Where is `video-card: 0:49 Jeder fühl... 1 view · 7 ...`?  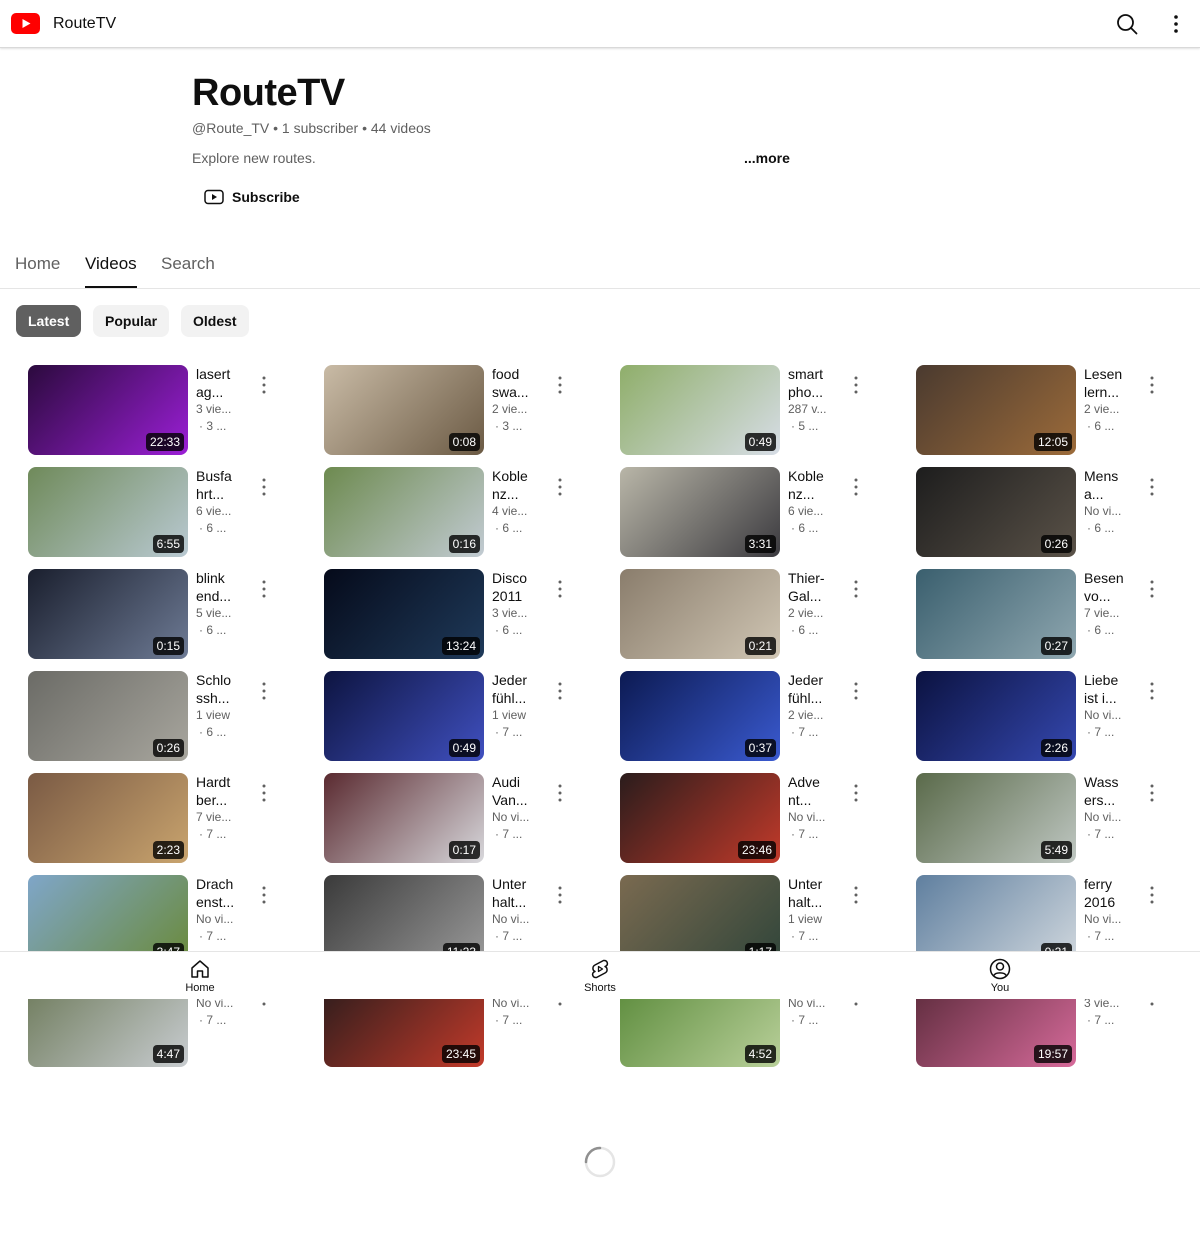 video-card: 0:49 Jeder fühl... 1 view · 7 ... is located at coordinates (464, 716).